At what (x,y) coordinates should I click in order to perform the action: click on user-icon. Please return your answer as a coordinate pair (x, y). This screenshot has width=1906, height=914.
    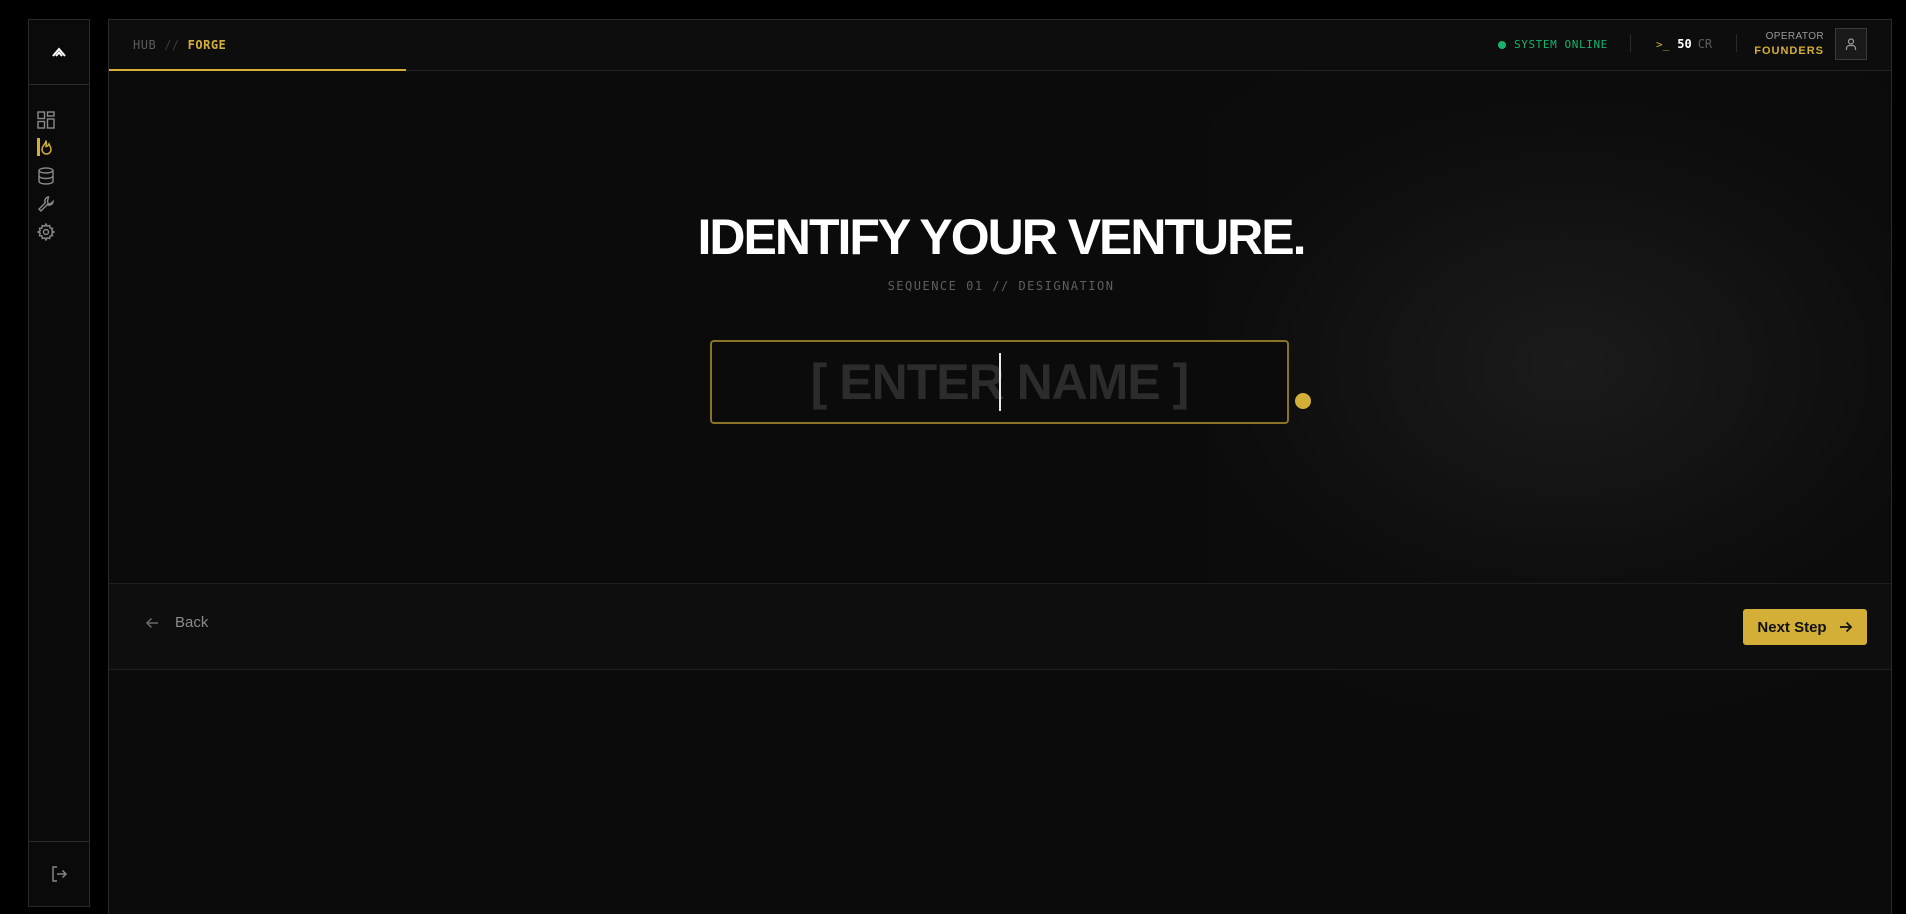
    Looking at the image, I should click on (1851, 44).